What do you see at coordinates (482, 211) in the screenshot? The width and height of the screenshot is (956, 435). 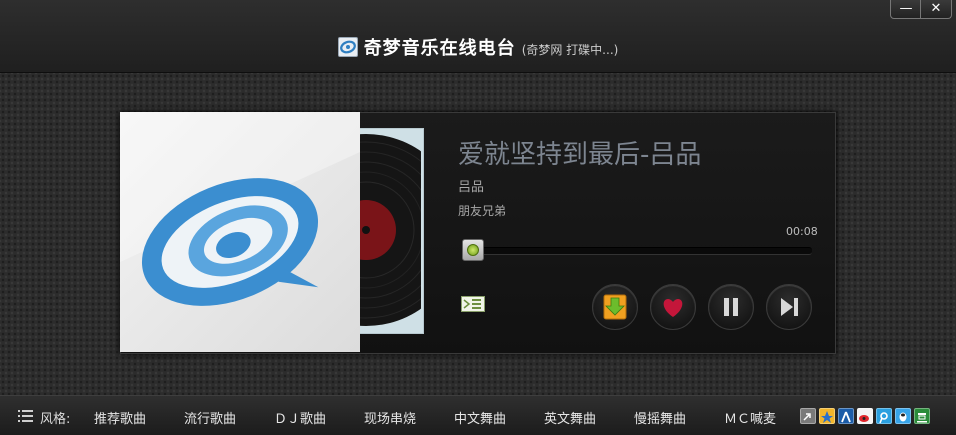 I see `album-name: 朋友兄弟` at bounding box center [482, 211].